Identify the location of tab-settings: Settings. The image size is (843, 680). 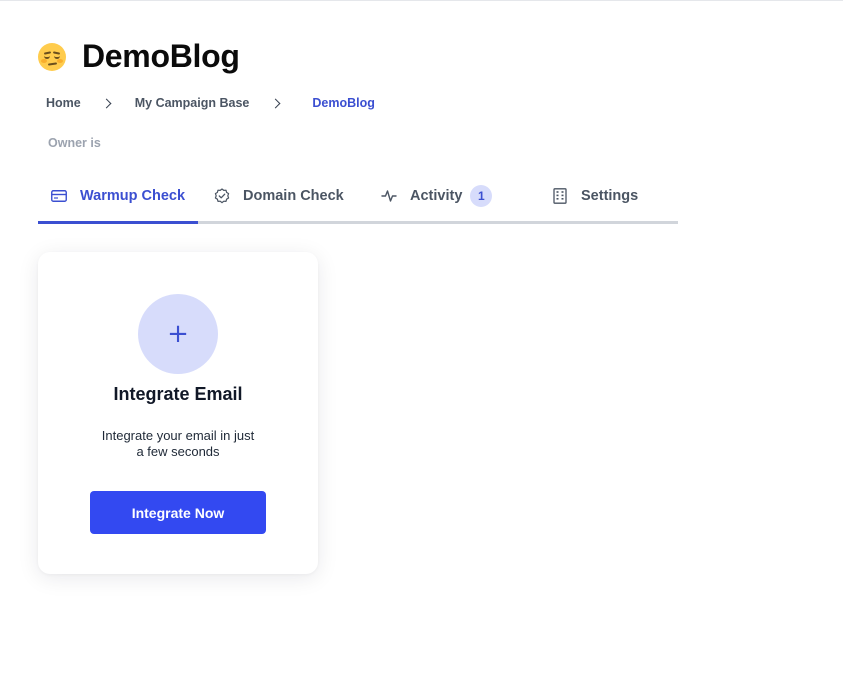
(594, 196).